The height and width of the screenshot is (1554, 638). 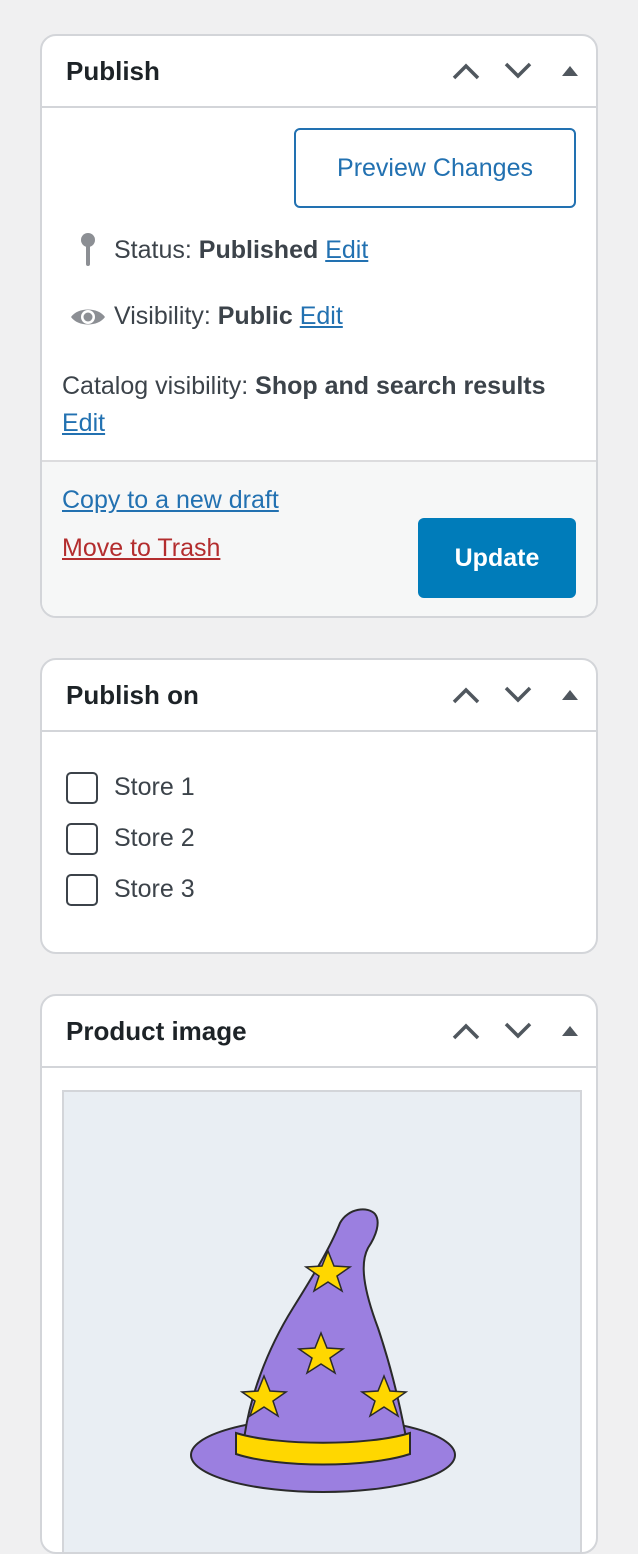 I want to click on product-image-move-down-button, so click(x=518, y=1031).